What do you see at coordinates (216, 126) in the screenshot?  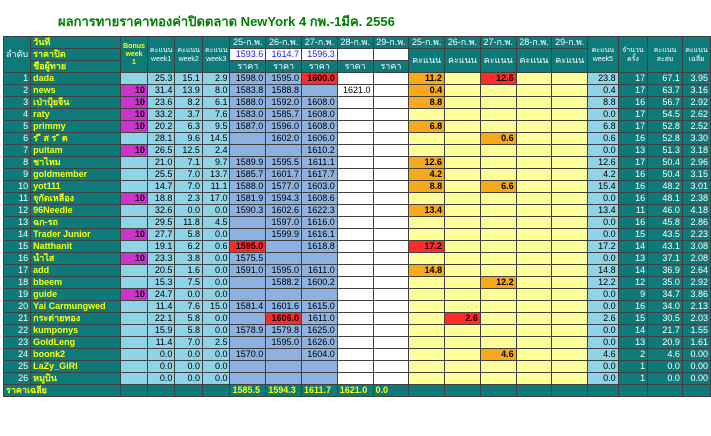 I see `row-week3-score: 9.5` at bounding box center [216, 126].